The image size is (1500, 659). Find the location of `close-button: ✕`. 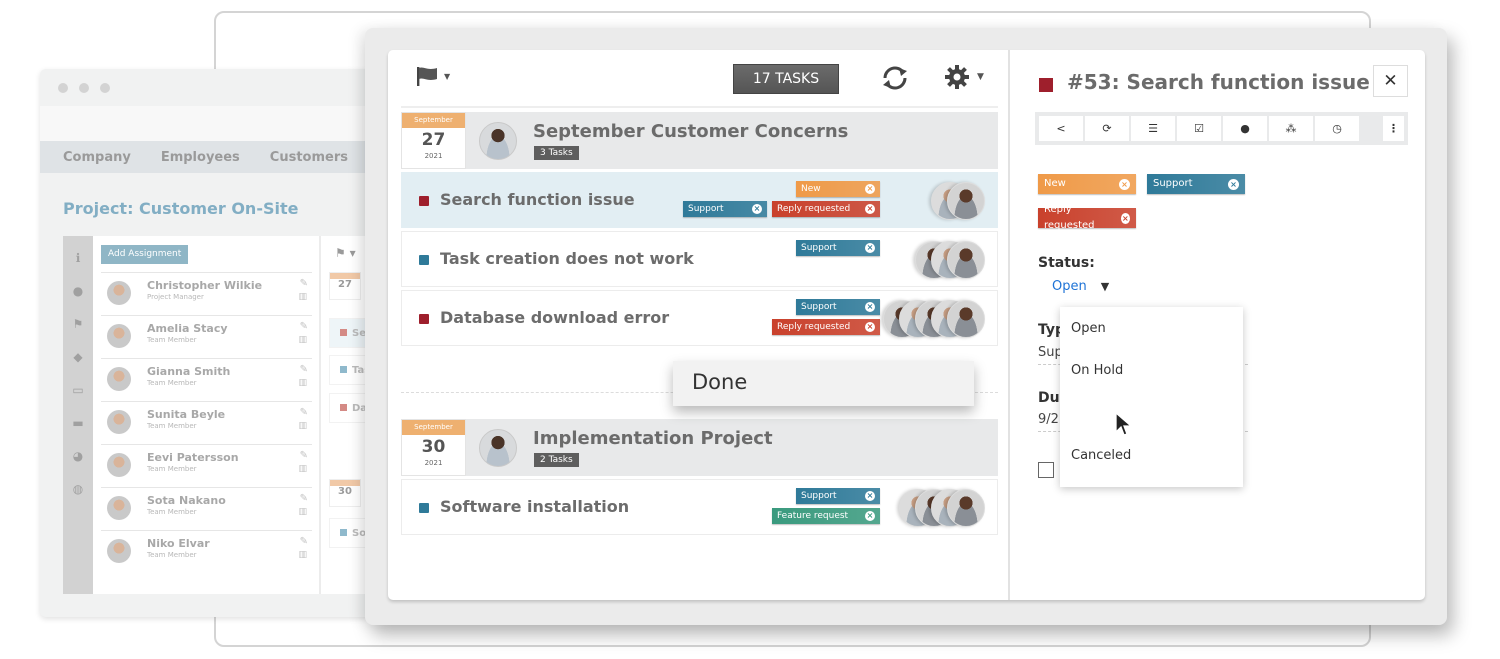

close-button: ✕ is located at coordinates (1390, 81).